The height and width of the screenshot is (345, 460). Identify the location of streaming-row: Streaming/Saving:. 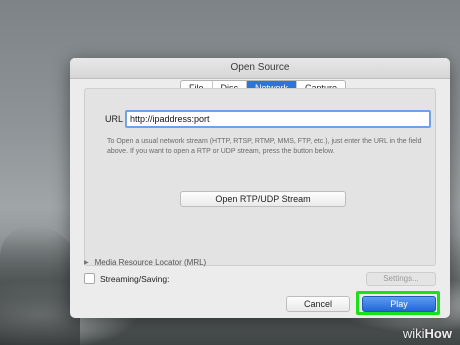
(126, 278).